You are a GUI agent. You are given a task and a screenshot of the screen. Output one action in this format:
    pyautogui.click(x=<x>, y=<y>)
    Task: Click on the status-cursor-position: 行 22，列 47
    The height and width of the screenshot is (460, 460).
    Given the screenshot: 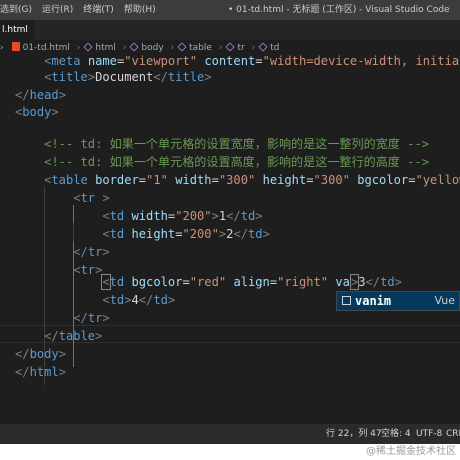 What is the action you would take?
    pyautogui.click(x=354, y=434)
    